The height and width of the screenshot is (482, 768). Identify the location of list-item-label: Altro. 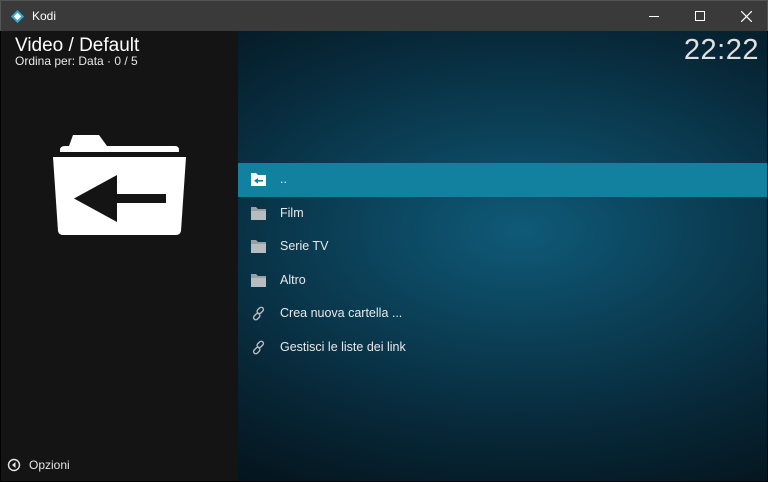
(293, 279).